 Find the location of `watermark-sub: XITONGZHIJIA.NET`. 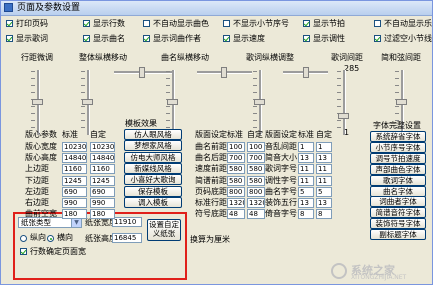

watermark-sub: XITONGZHIJIA.NET is located at coordinates (379, 277).